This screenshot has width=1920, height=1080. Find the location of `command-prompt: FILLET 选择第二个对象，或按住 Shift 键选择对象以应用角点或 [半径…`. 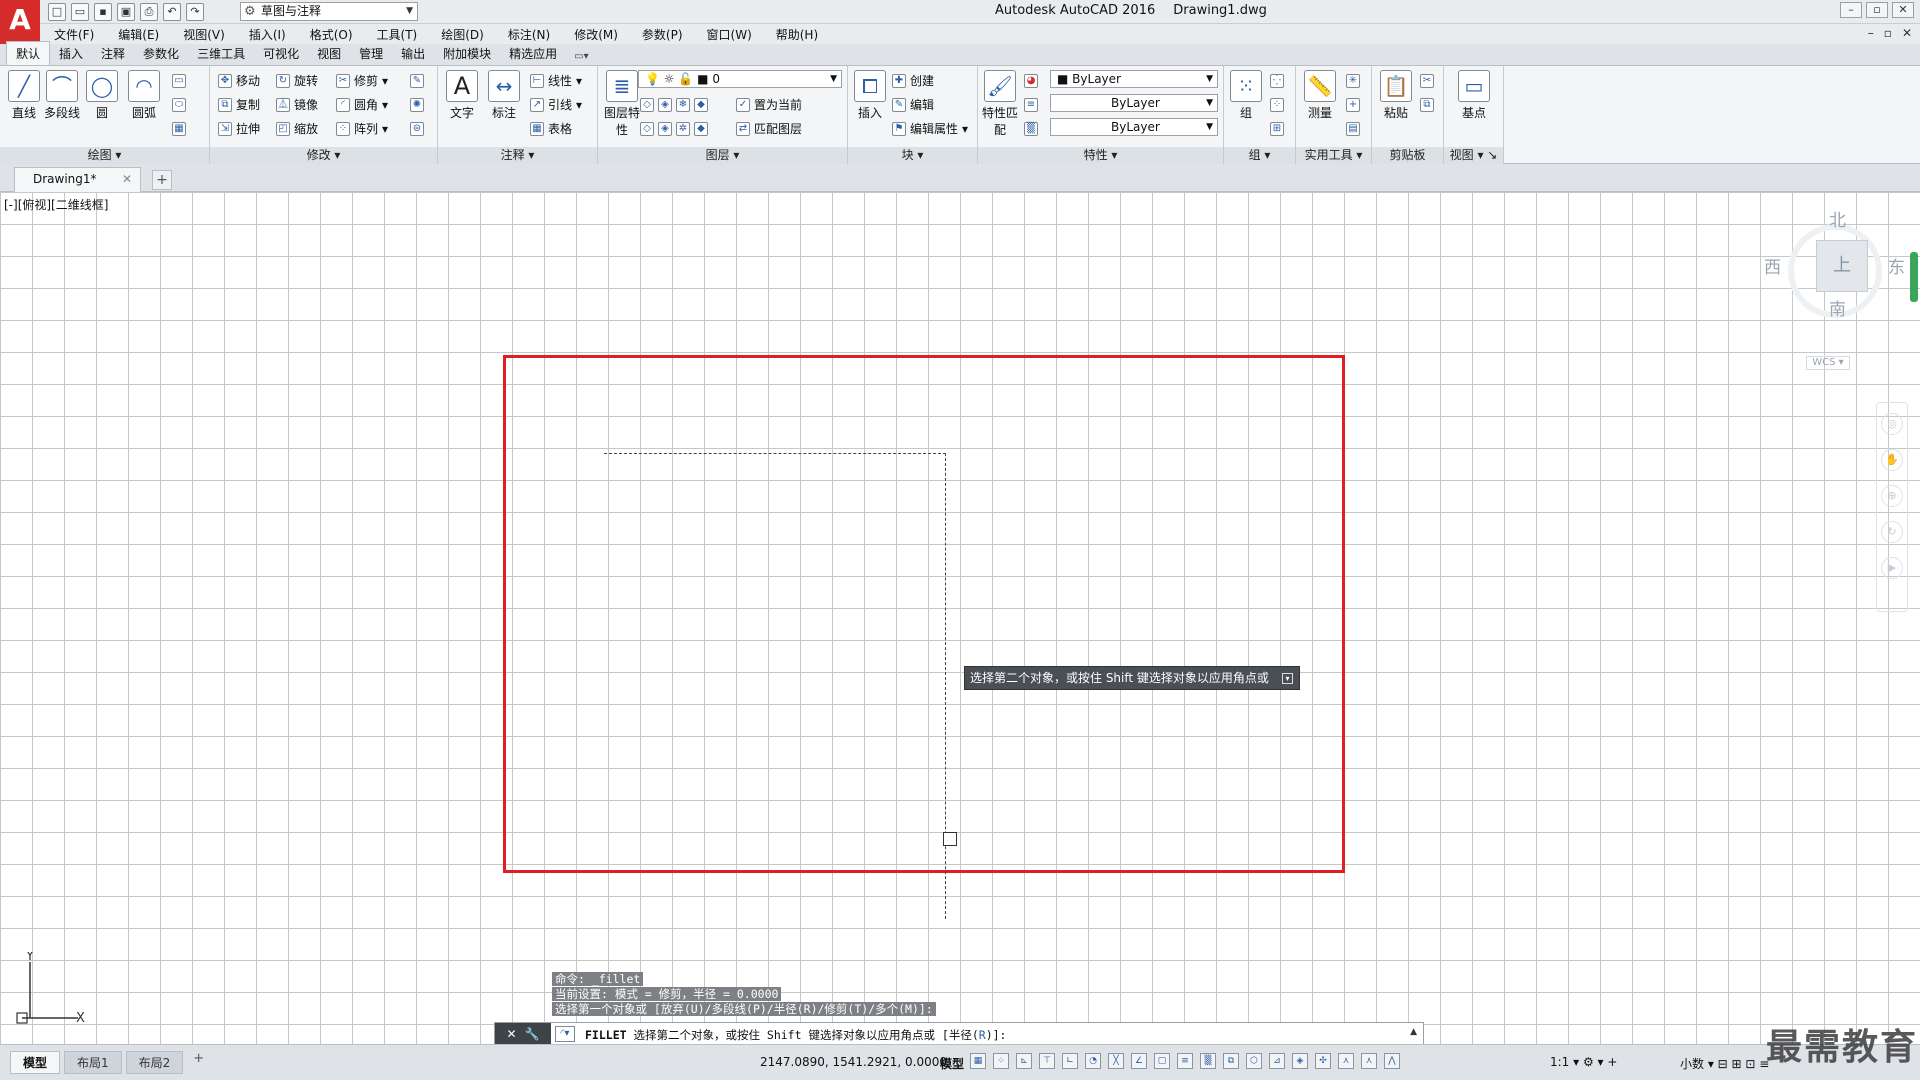

command-prompt: FILLET 选择第二个对象，或按住 Shift 键选择对象以应用角点或 [半径… is located at coordinates (795, 1035).